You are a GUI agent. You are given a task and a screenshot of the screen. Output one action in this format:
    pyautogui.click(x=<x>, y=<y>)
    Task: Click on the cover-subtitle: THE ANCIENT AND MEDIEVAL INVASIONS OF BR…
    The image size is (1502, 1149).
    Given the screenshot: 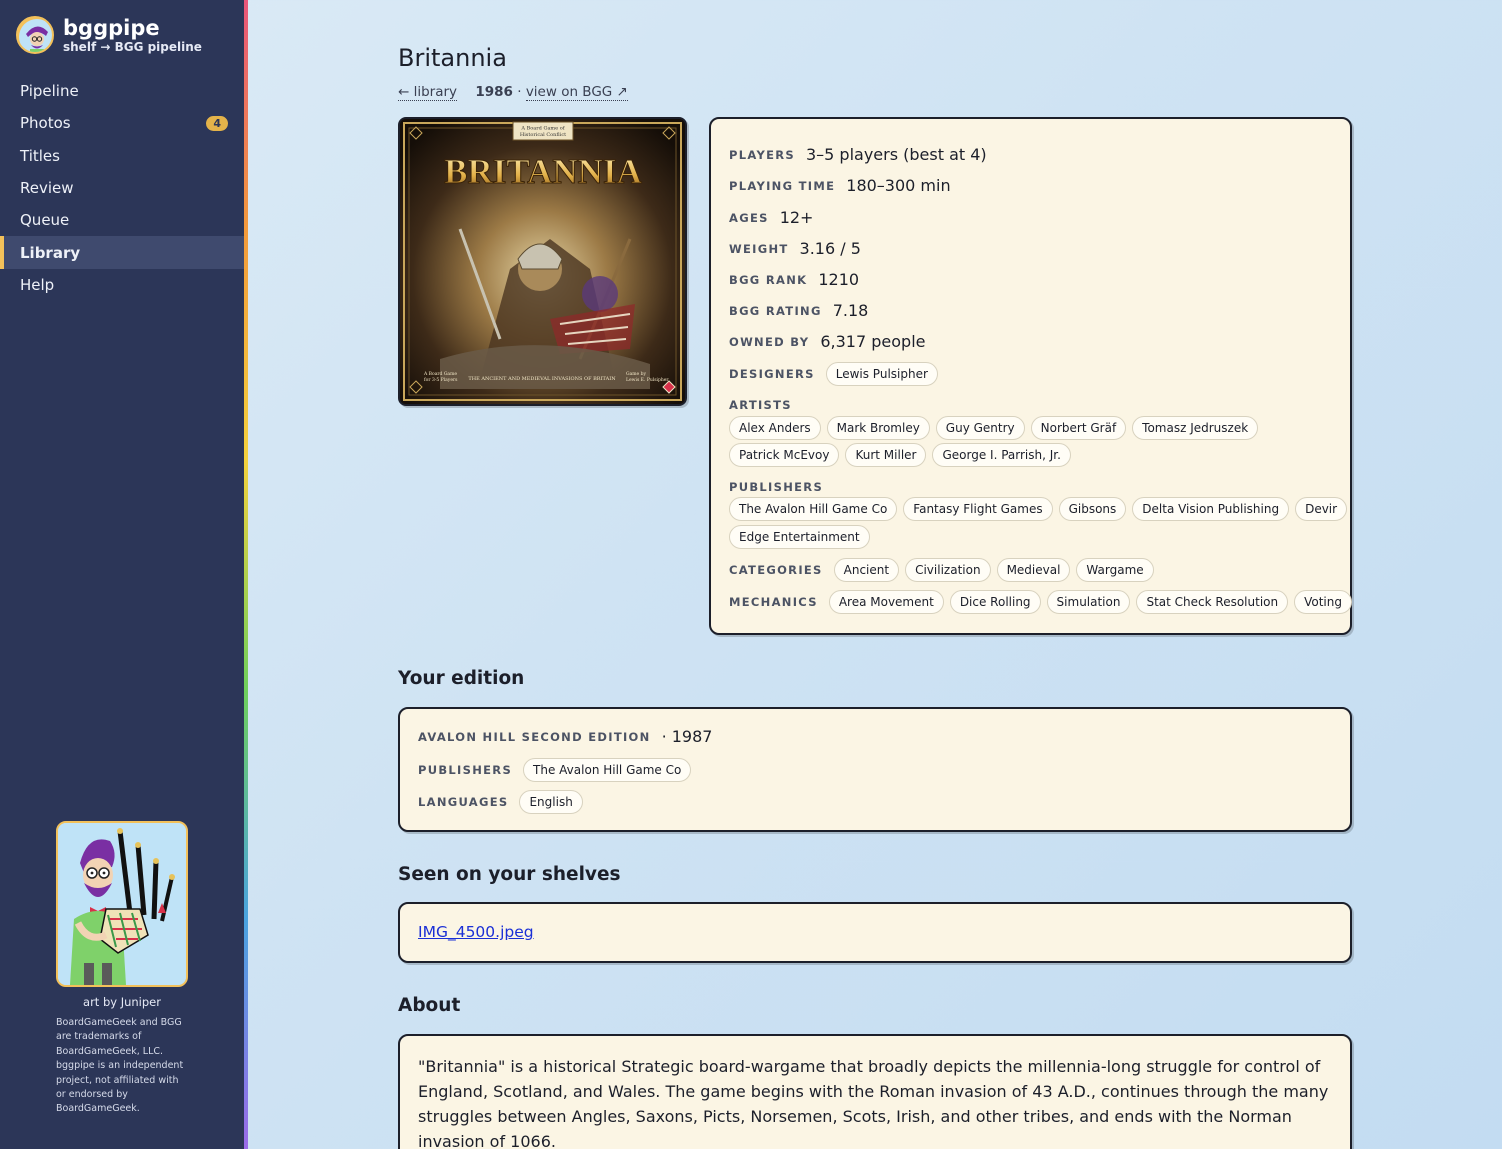 What is the action you would take?
    pyautogui.click(x=542, y=379)
    